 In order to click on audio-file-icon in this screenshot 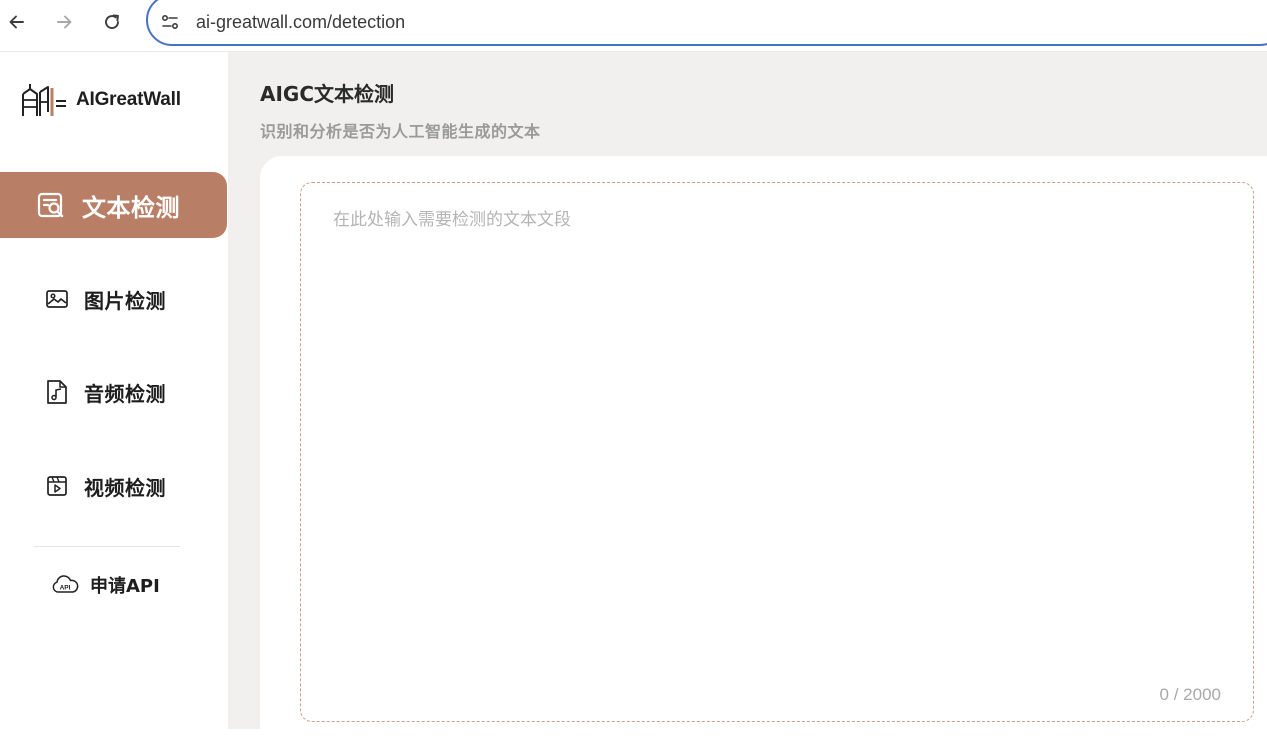, I will do `click(57, 392)`.